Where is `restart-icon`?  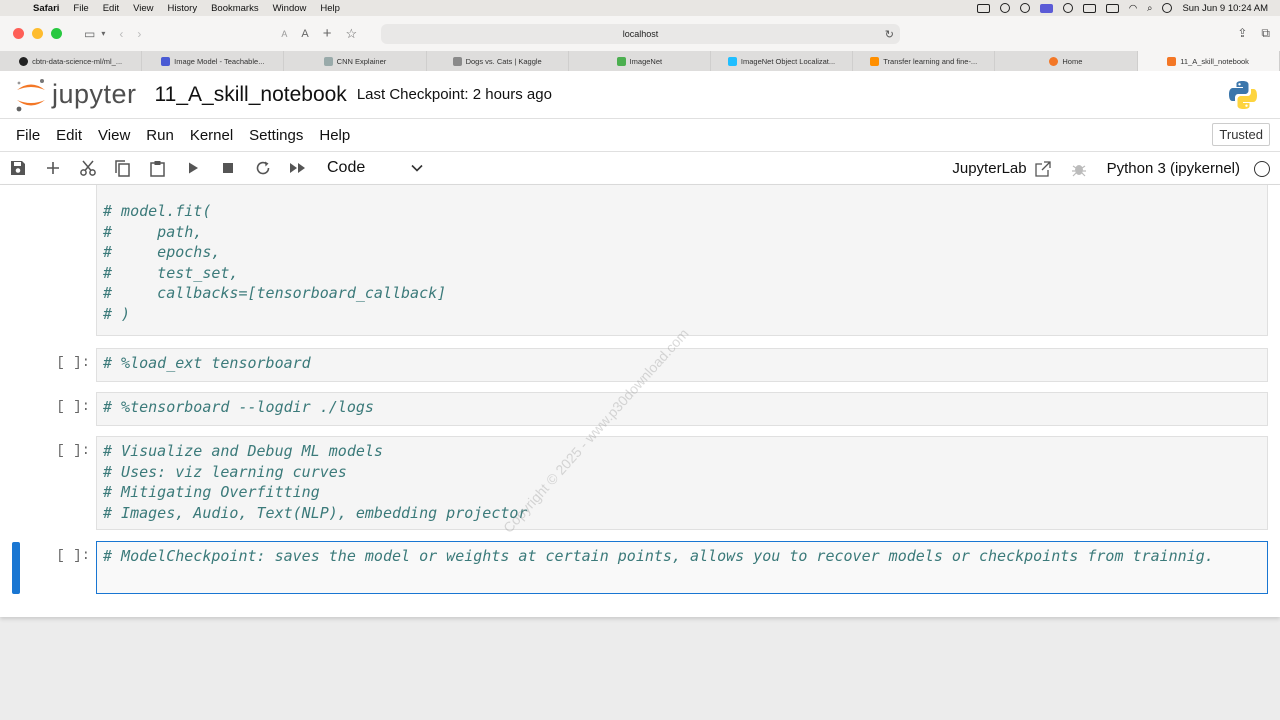
restart-icon is located at coordinates (262, 168).